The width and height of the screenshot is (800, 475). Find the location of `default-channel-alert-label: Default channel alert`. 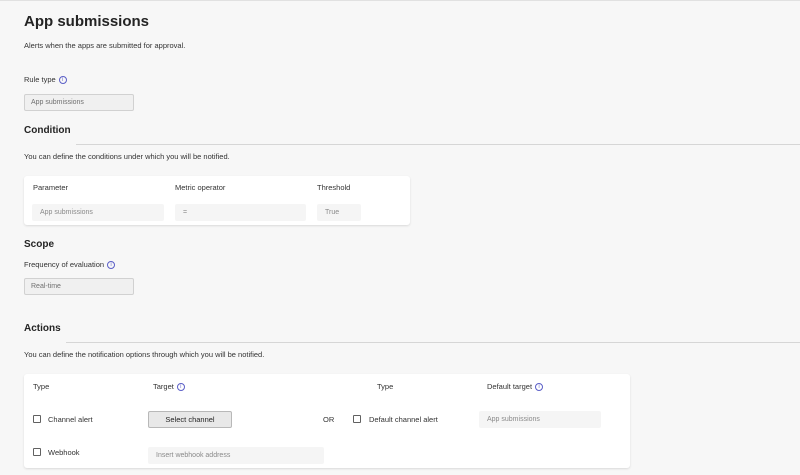

default-channel-alert-label: Default channel alert is located at coordinates (403, 419).